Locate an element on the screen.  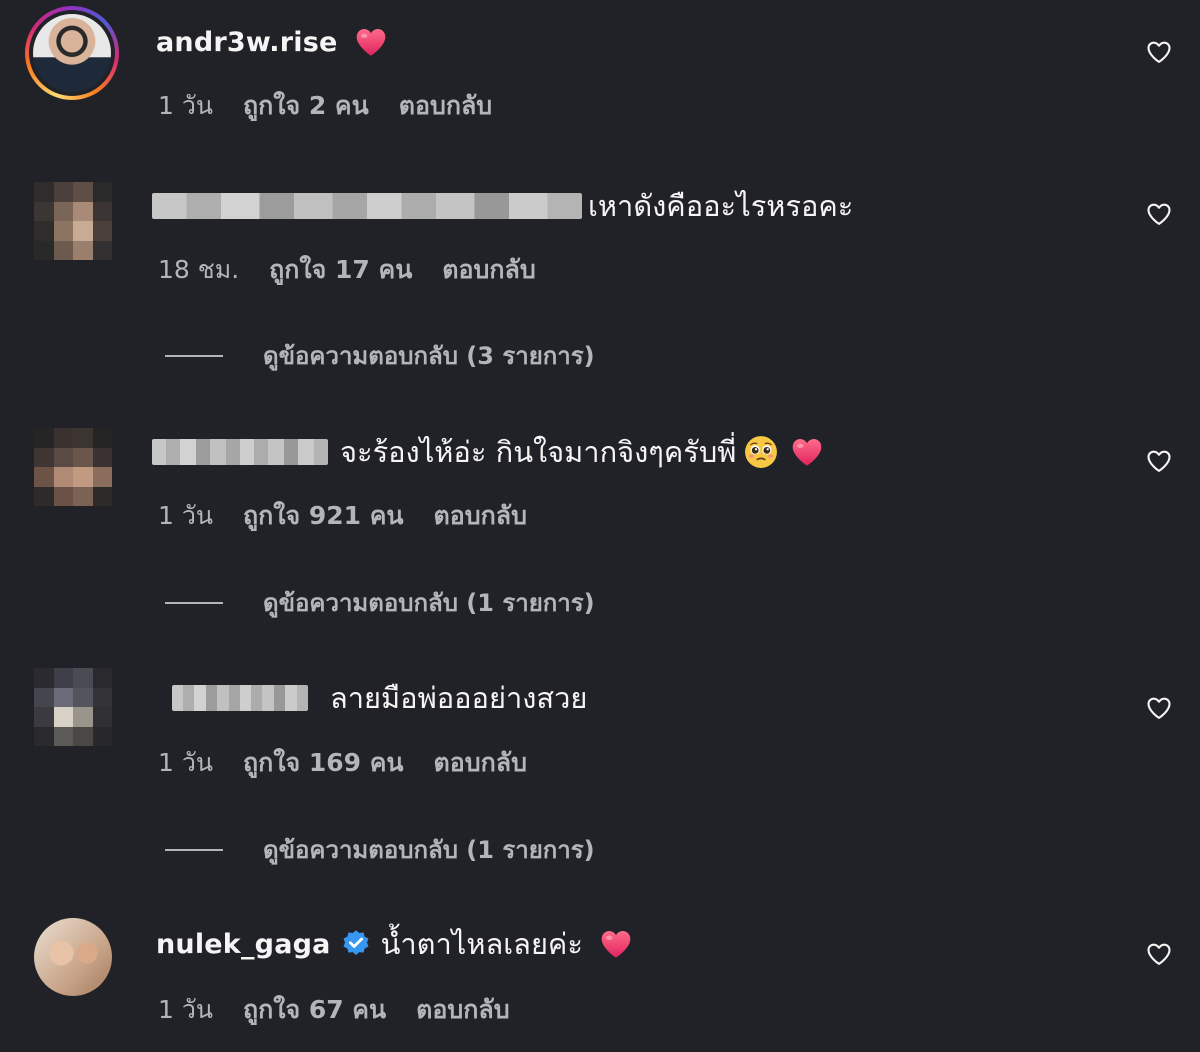
comment-likes: ถูกใจ 169 คน is located at coordinates (323, 763).